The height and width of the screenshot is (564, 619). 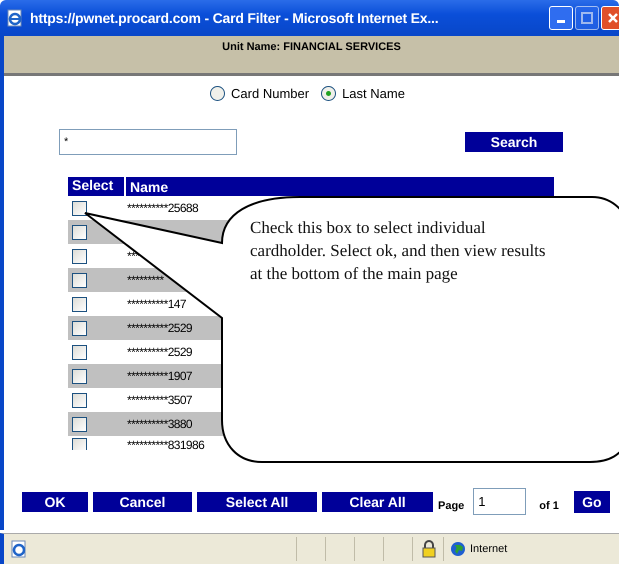 I want to click on lock-icon, so click(x=429, y=549).